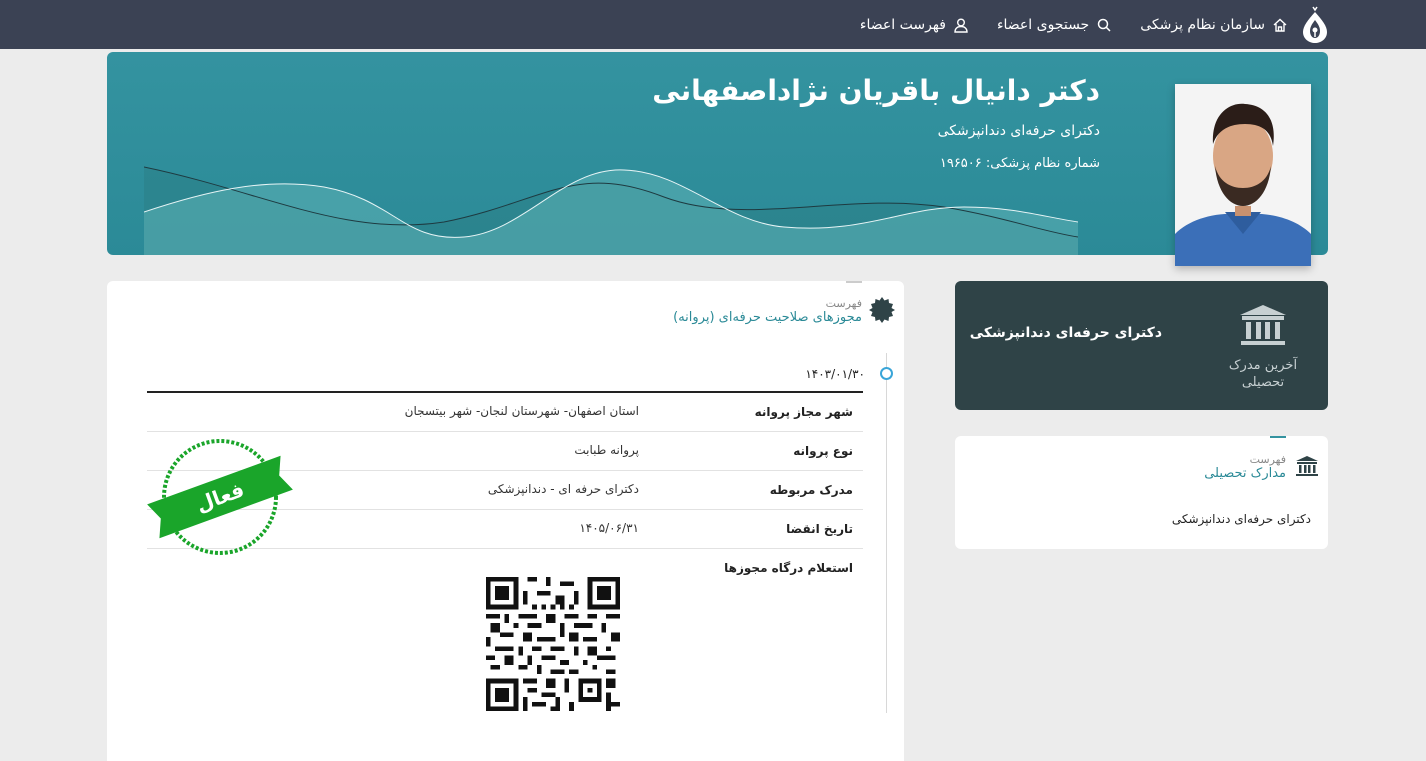 The height and width of the screenshot is (761, 1426). I want to click on row-value: ۱۴۰۵/۰۶/۳۱, so click(609, 528).